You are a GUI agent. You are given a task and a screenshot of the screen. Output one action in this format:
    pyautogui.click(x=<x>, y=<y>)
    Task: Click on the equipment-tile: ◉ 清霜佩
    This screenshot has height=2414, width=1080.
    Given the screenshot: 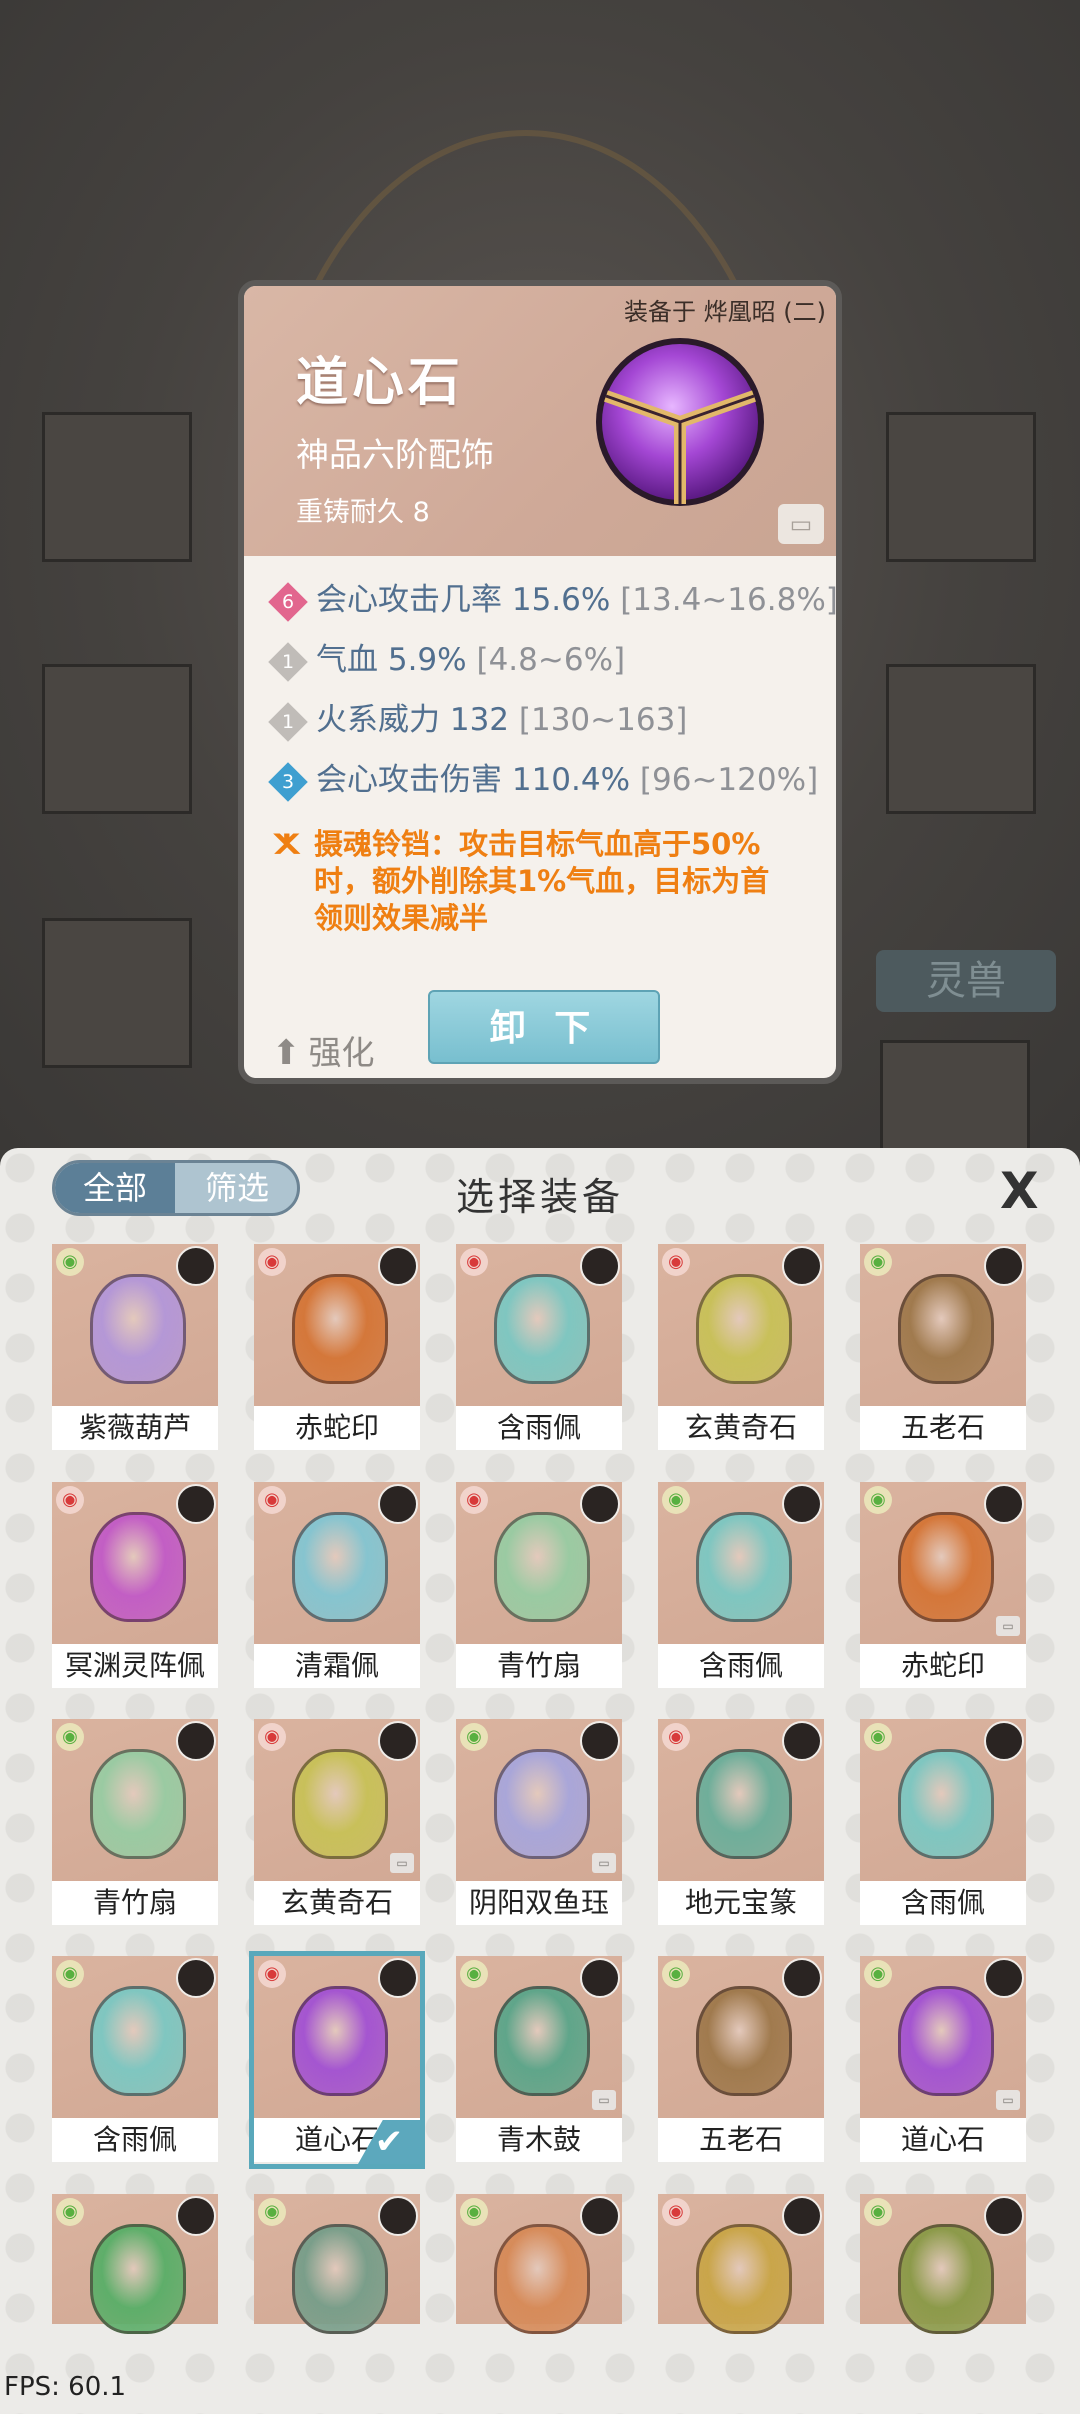 What is the action you would take?
    pyautogui.click(x=337, y=1586)
    